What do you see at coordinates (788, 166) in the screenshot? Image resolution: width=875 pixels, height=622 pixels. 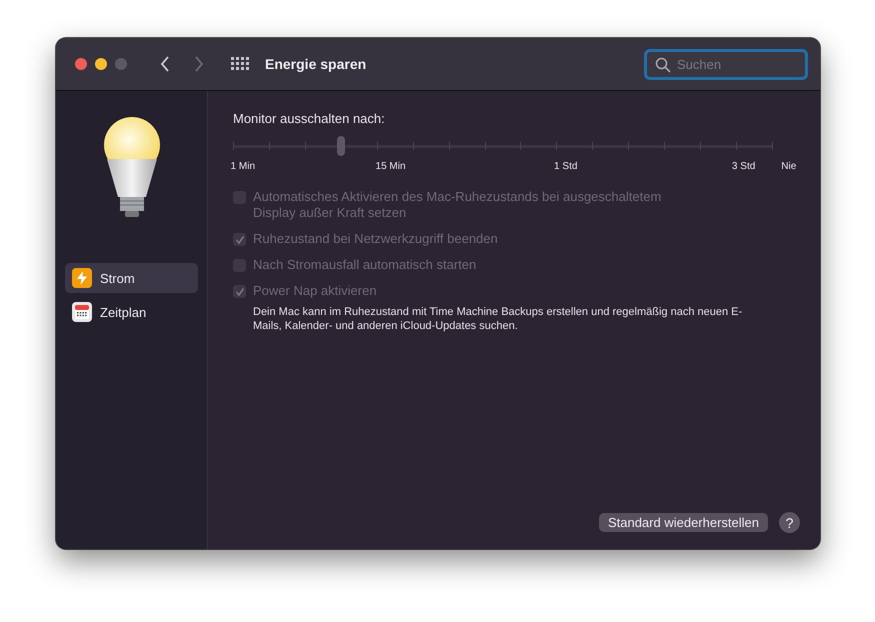 I see `tick-label: Nie` at bounding box center [788, 166].